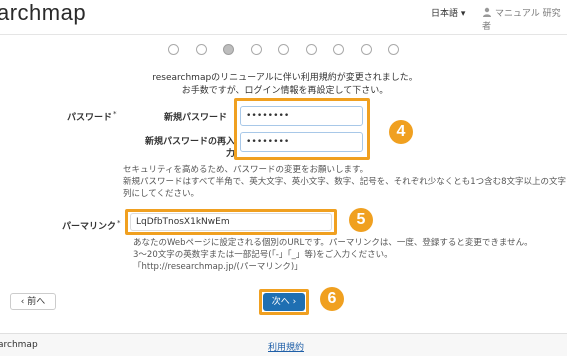 The height and width of the screenshot is (356, 567). Describe the element at coordinates (487, 12) in the screenshot. I see `user-icon` at that location.